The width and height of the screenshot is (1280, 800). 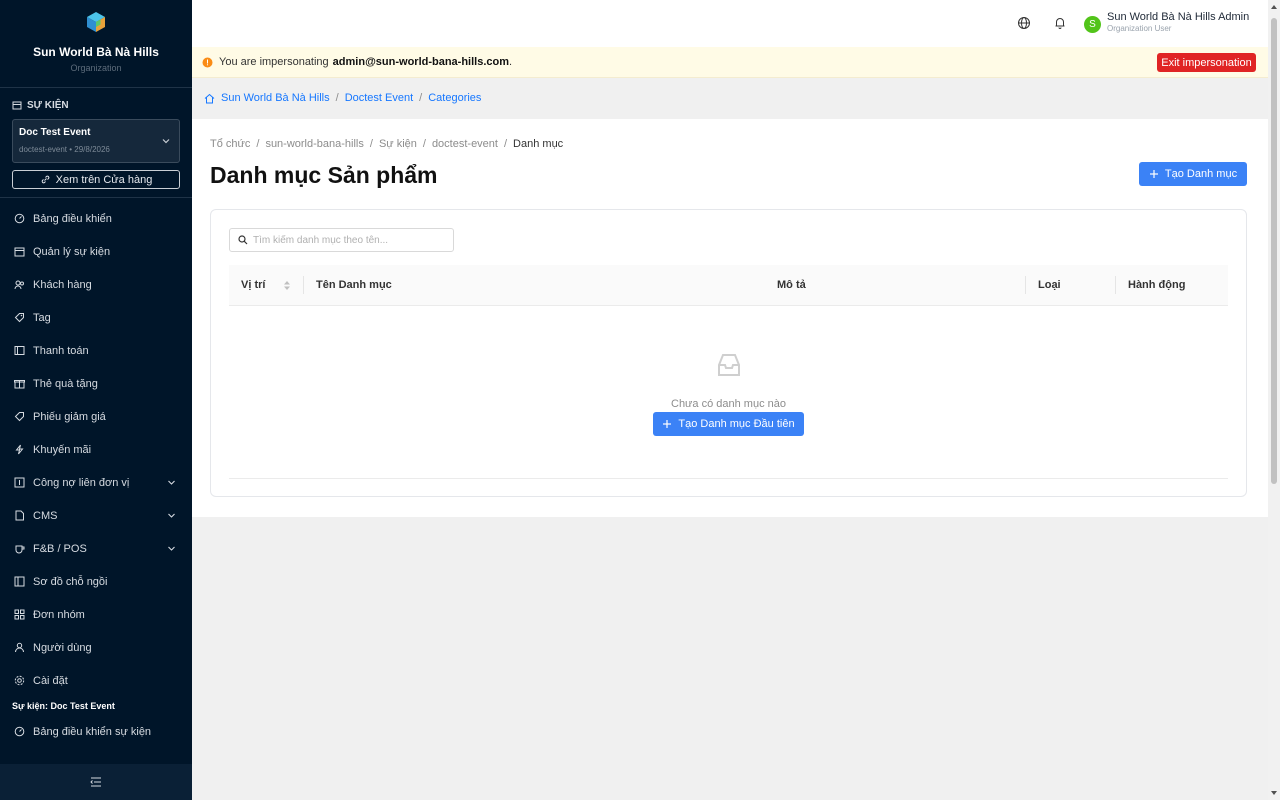 What do you see at coordinates (96, 383) in the screenshot?
I see `sidebar-item-gift-cards: Thẻ quà tặng` at bounding box center [96, 383].